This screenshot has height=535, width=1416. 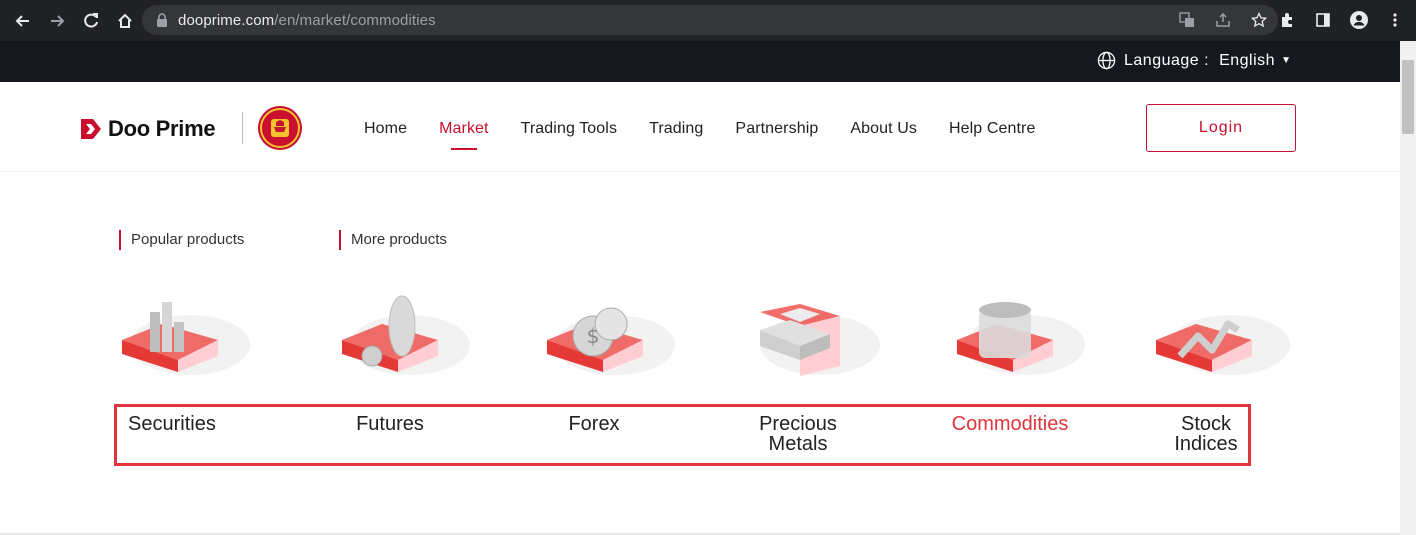 What do you see at coordinates (162, 128) in the screenshot?
I see `brand-name: Doo Prime` at bounding box center [162, 128].